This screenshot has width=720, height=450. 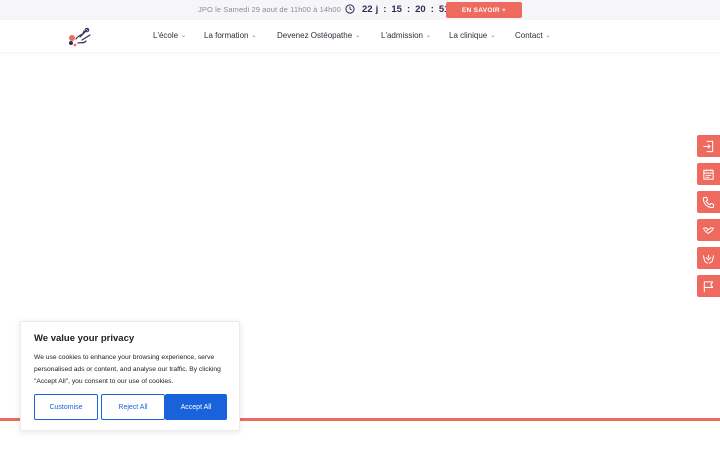 What do you see at coordinates (196, 407) in the screenshot?
I see `accept-all-button: Accept All` at bounding box center [196, 407].